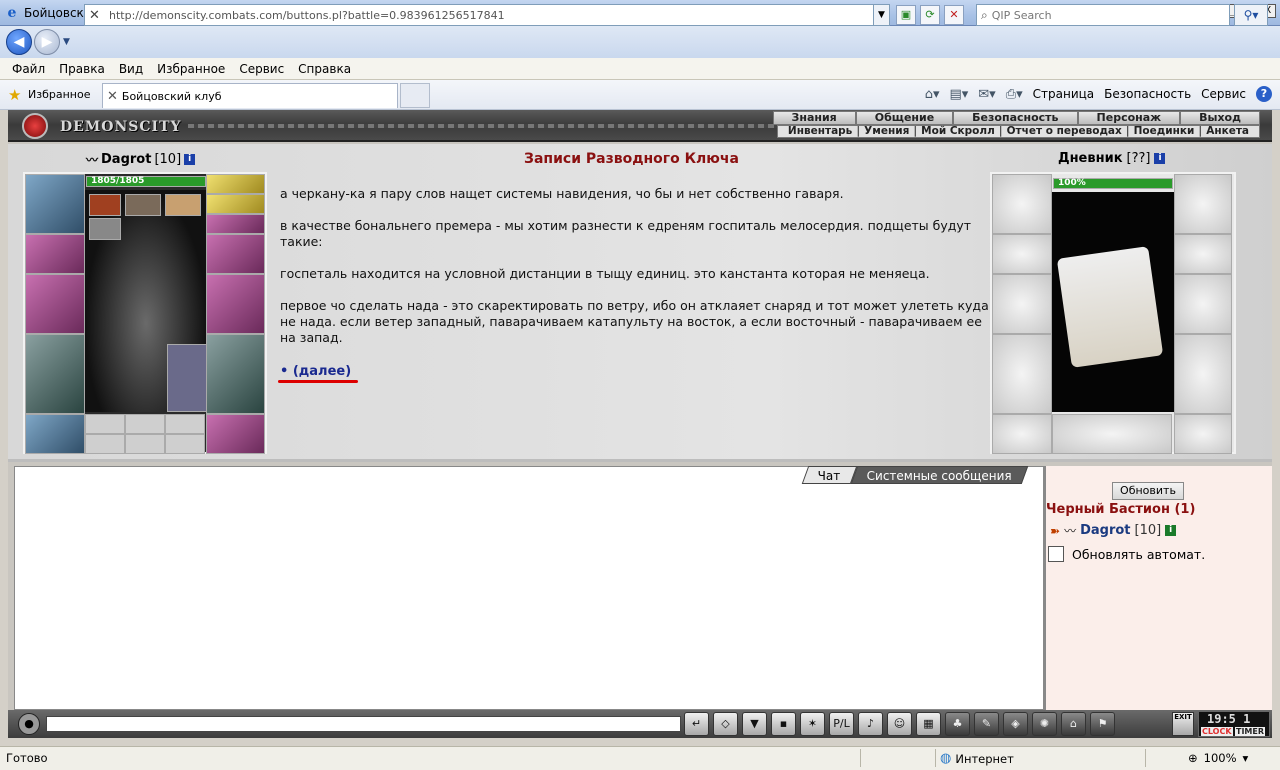  I want to click on subnav-inventory: Инвентарь, so click(820, 131).